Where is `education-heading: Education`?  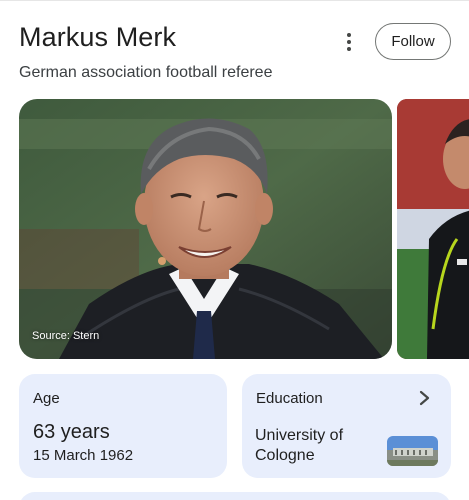 education-heading: Education is located at coordinates (289, 398).